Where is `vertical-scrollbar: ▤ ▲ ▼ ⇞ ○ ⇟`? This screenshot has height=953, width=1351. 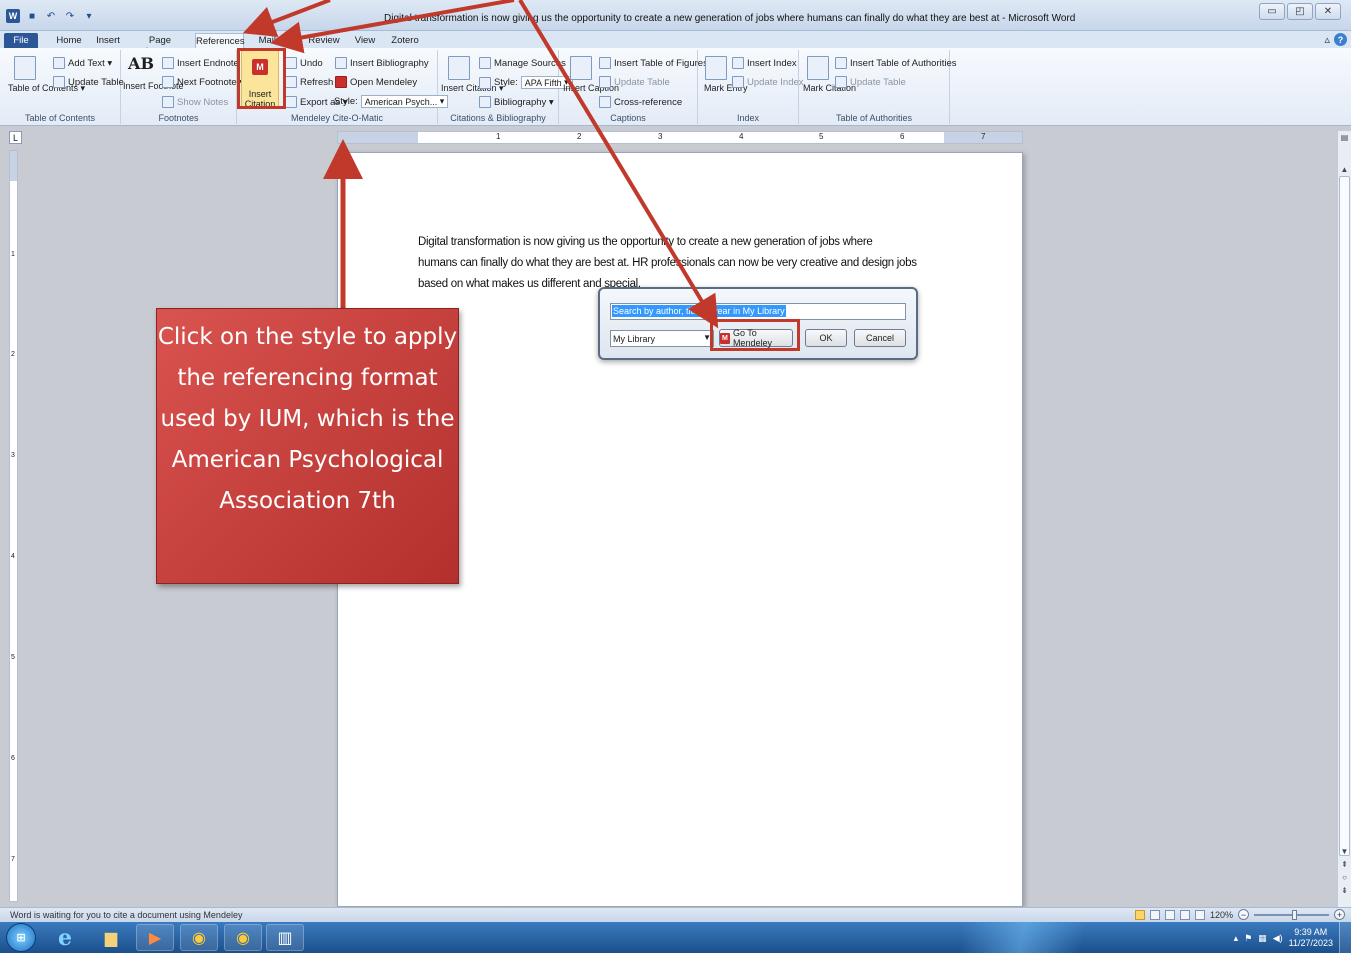 vertical-scrollbar: ▤ ▲ ▼ ⇞ ○ ⇟ is located at coordinates (1344, 519).